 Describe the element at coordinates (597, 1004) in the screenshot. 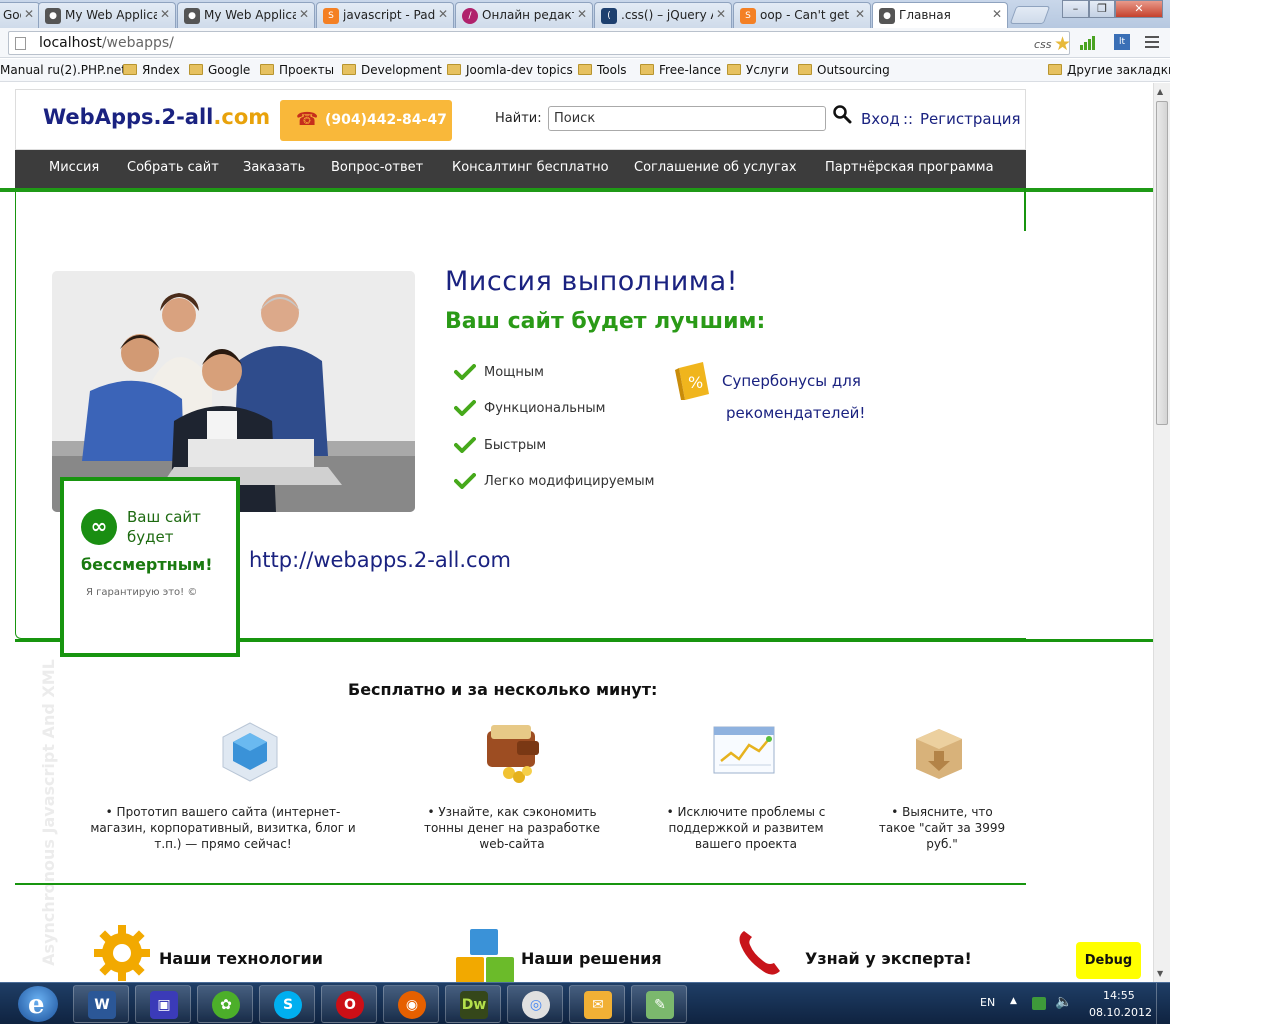

I see `outlook-taskbar-icon: ✉` at that location.